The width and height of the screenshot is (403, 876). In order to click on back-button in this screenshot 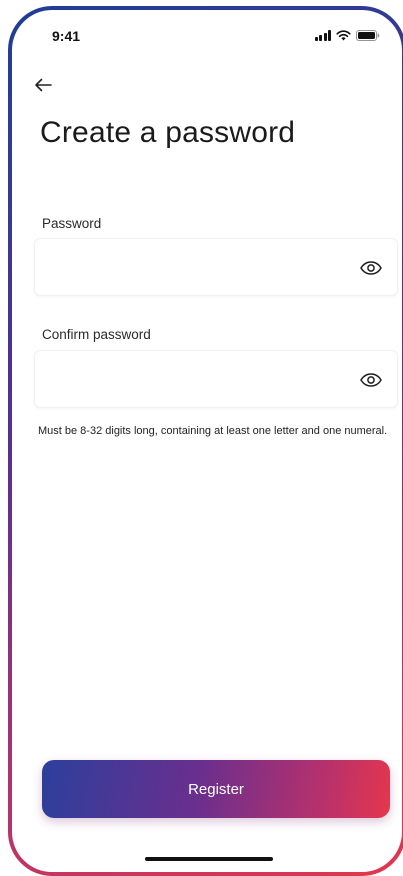, I will do `click(49, 85)`.